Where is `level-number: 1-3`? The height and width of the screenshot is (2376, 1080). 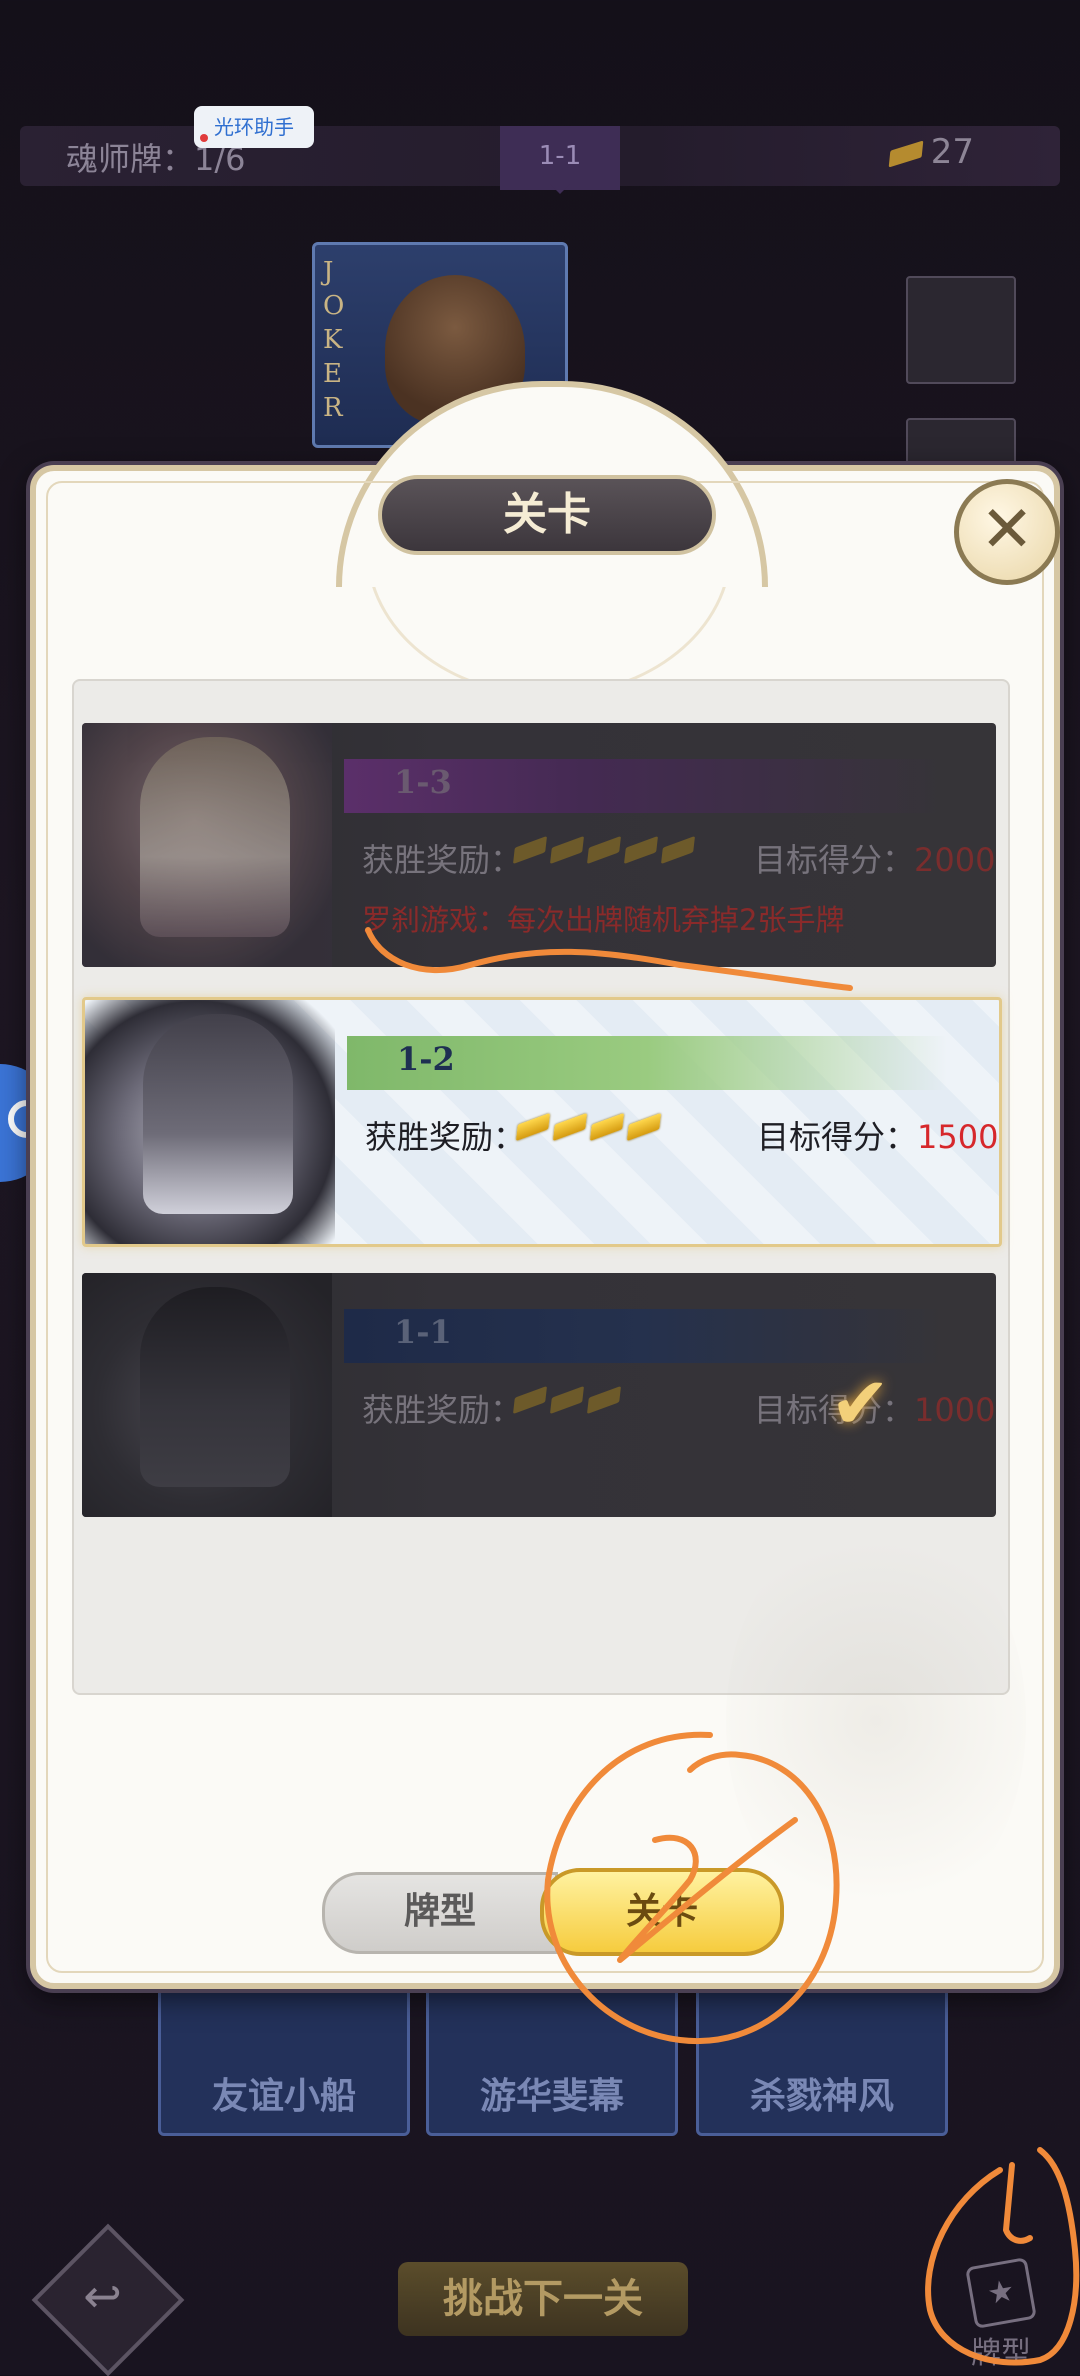 level-number: 1-3 is located at coordinates (423, 782).